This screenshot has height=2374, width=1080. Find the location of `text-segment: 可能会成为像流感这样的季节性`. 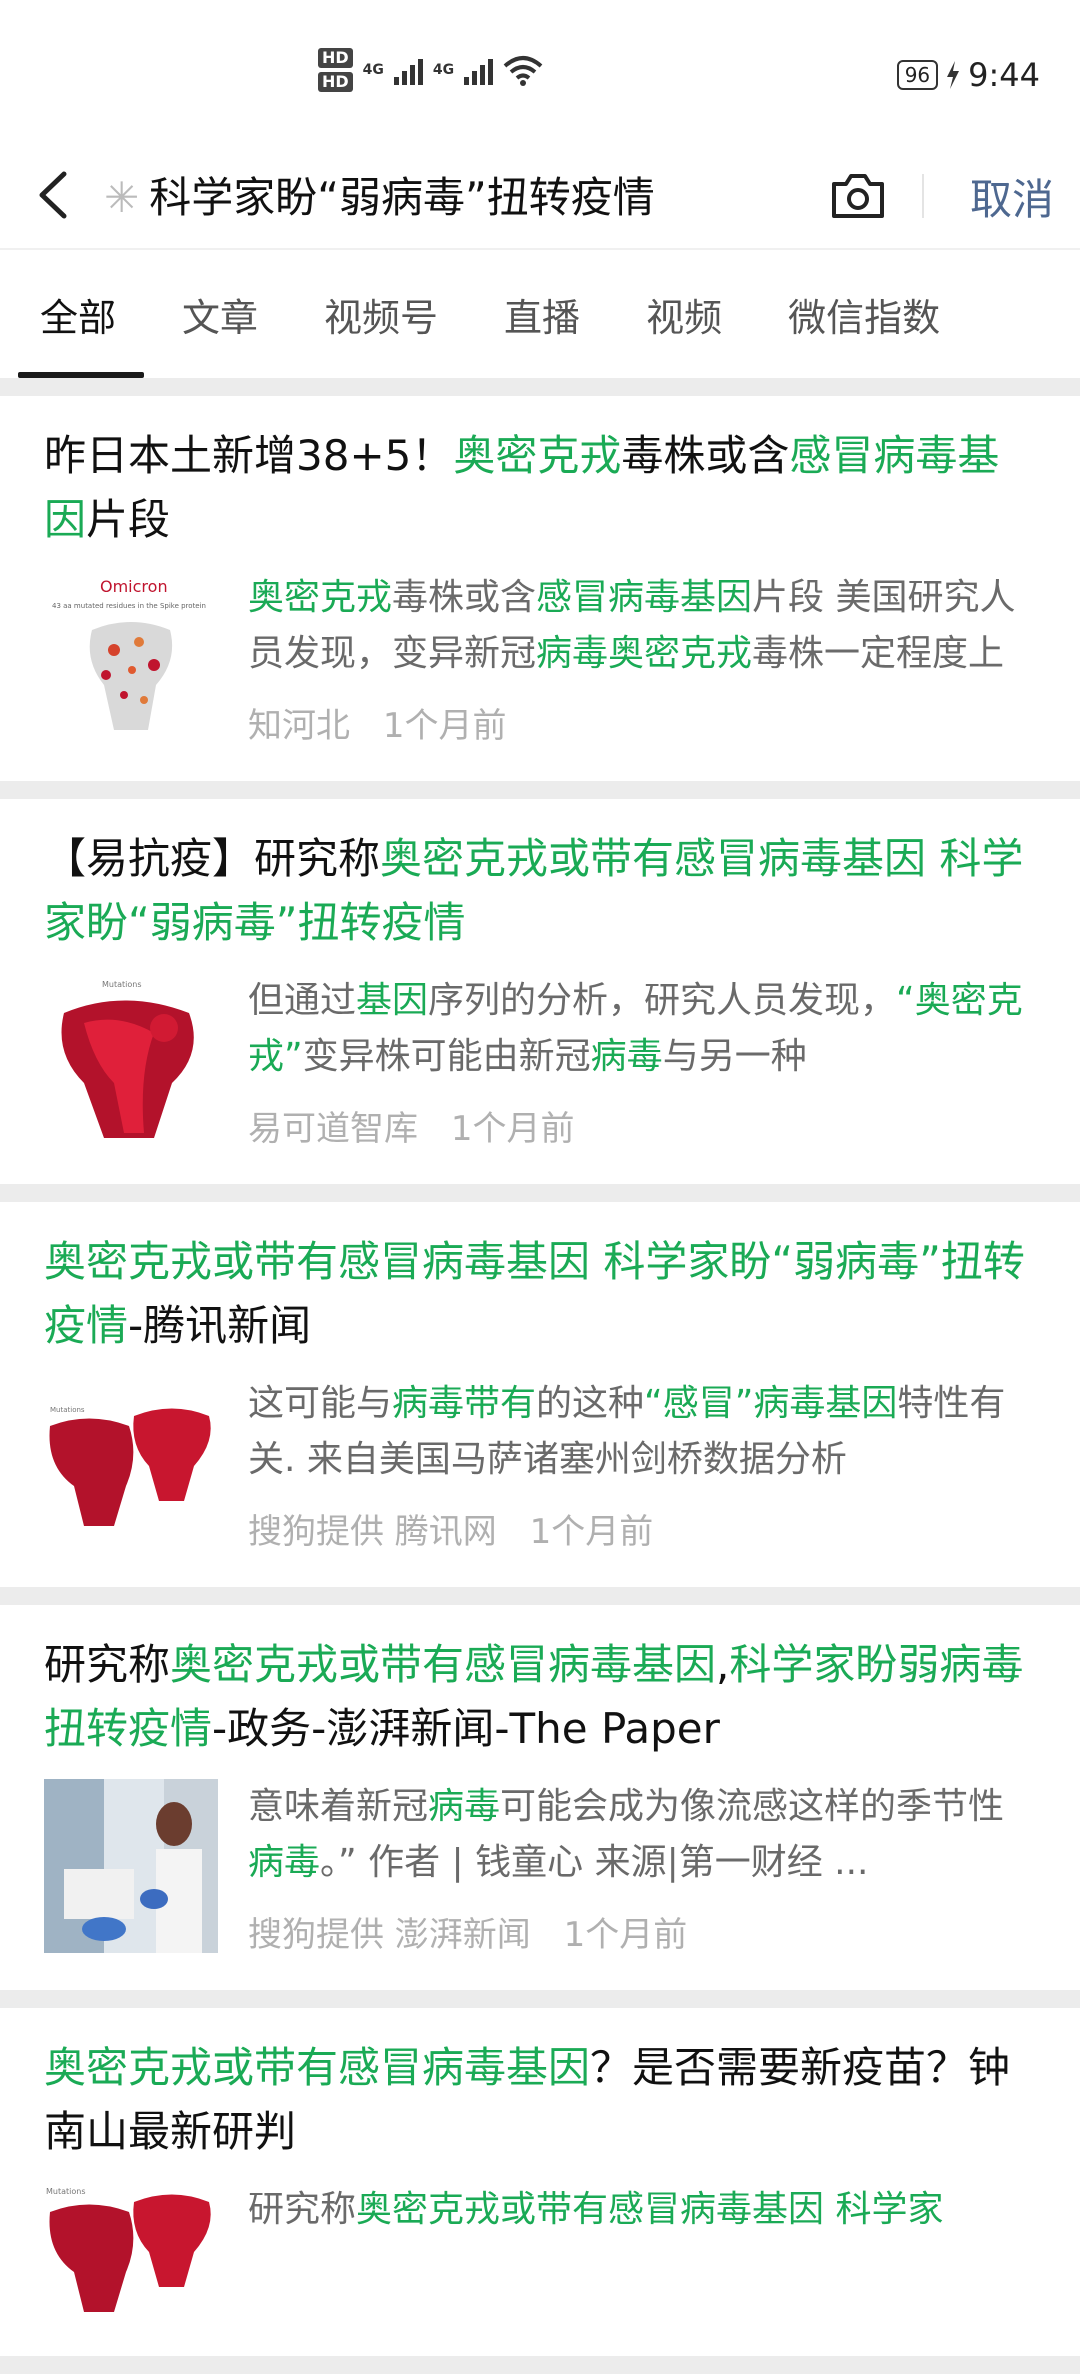

text-segment: 可能会成为像流感这样的季节性 is located at coordinates (752, 1806).